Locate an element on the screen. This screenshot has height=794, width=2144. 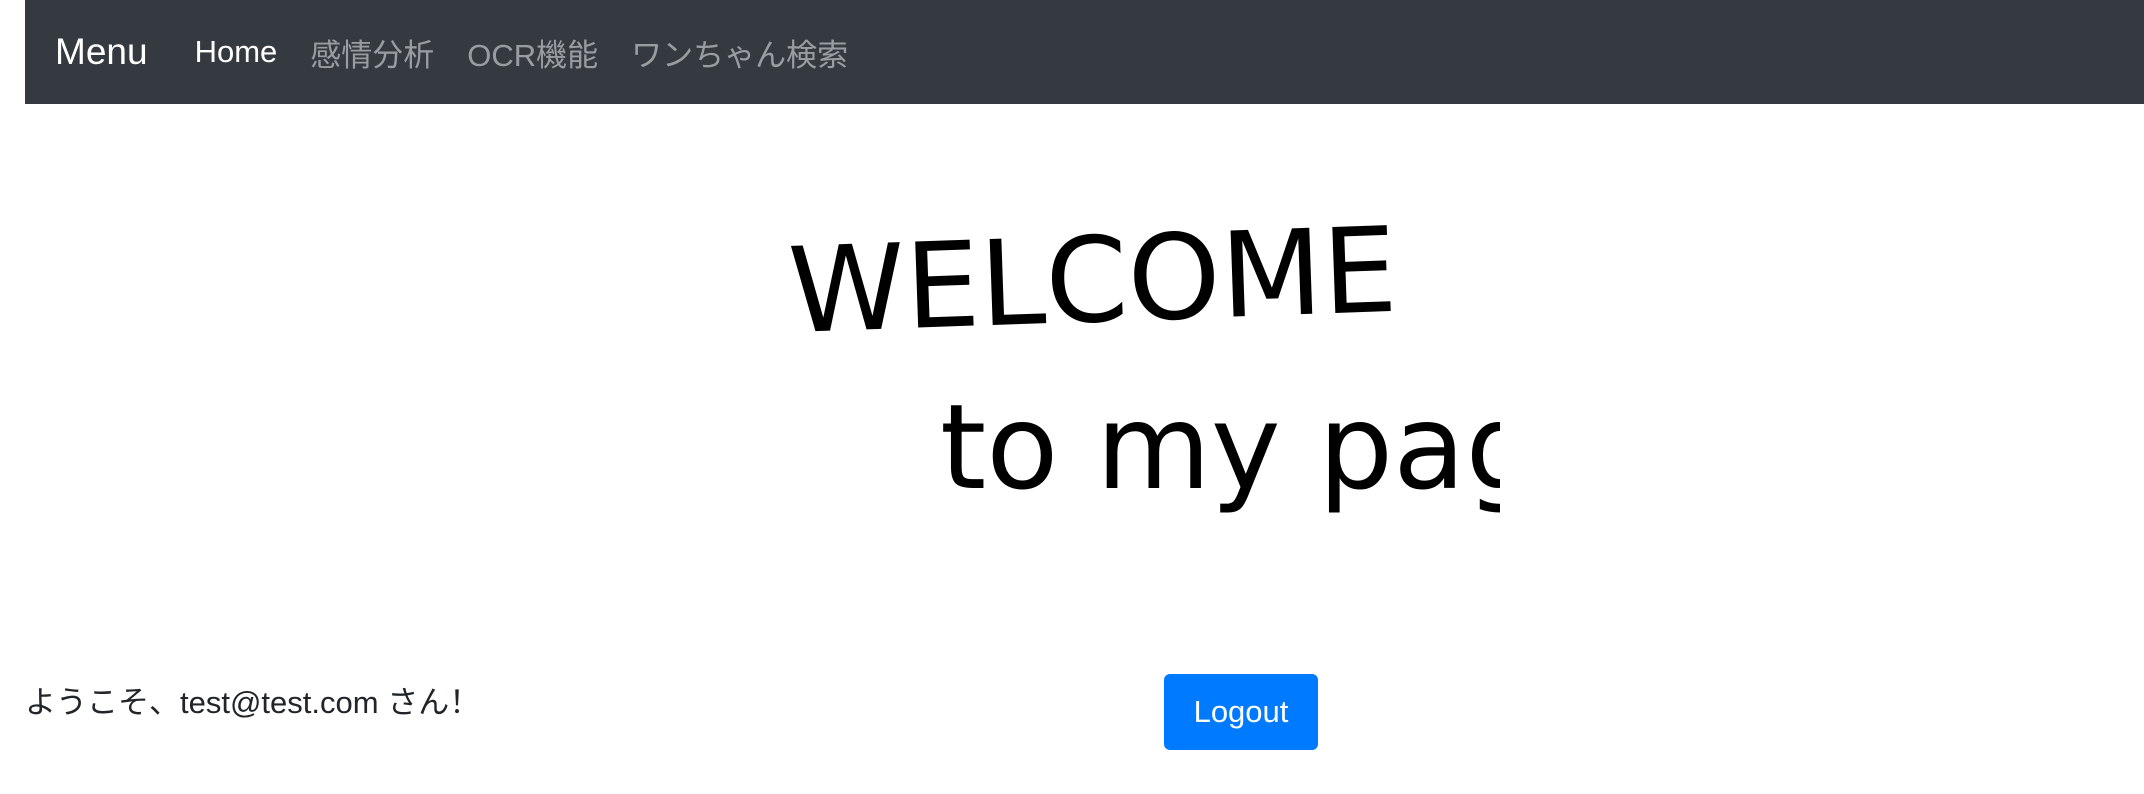
welcome-subtitle: to my page is located at coordinates (1220, 447).